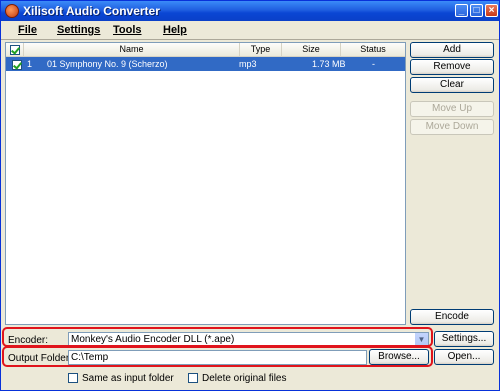 The height and width of the screenshot is (391, 500). I want to click on maximize-button: □, so click(476, 10).